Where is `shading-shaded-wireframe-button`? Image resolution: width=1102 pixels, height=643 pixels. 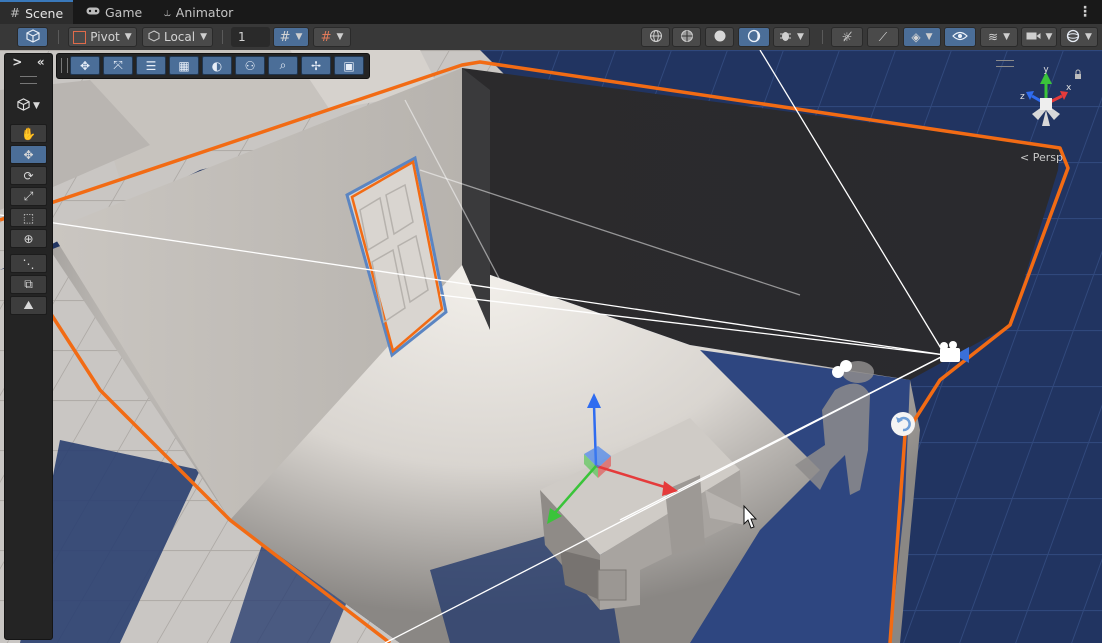
shading-shaded-wireframe-button is located at coordinates (686, 37).